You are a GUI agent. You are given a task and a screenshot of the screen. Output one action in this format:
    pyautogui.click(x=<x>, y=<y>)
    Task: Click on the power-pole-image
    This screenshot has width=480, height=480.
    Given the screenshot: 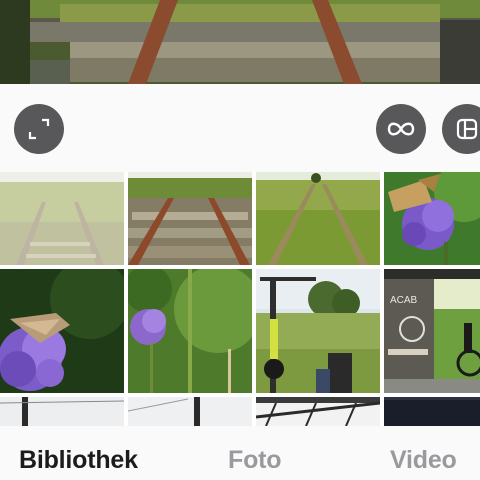 What is the action you would take?
    pyautogui.click(x=62, y=411)
    